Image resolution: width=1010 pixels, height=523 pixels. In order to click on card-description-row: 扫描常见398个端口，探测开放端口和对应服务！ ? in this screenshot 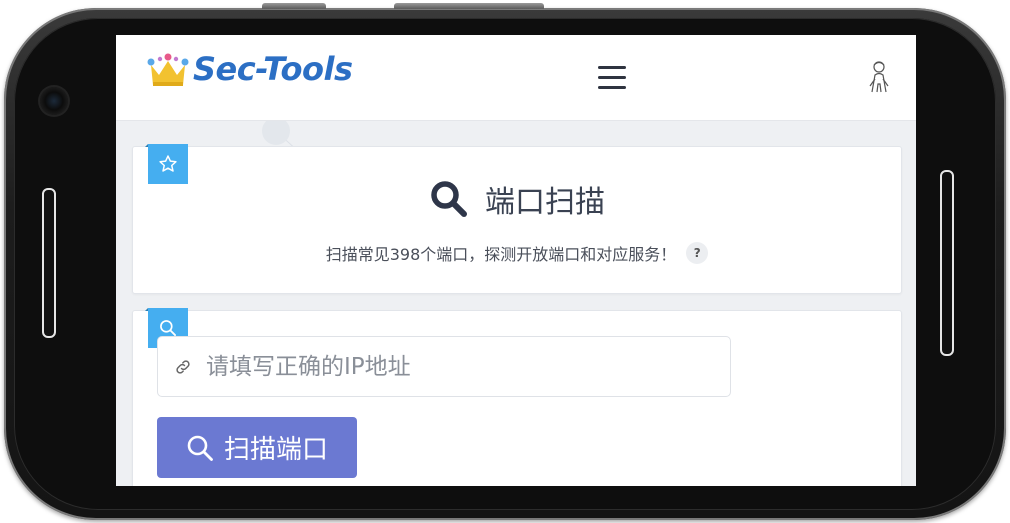, I will do `click(517, 253)`.